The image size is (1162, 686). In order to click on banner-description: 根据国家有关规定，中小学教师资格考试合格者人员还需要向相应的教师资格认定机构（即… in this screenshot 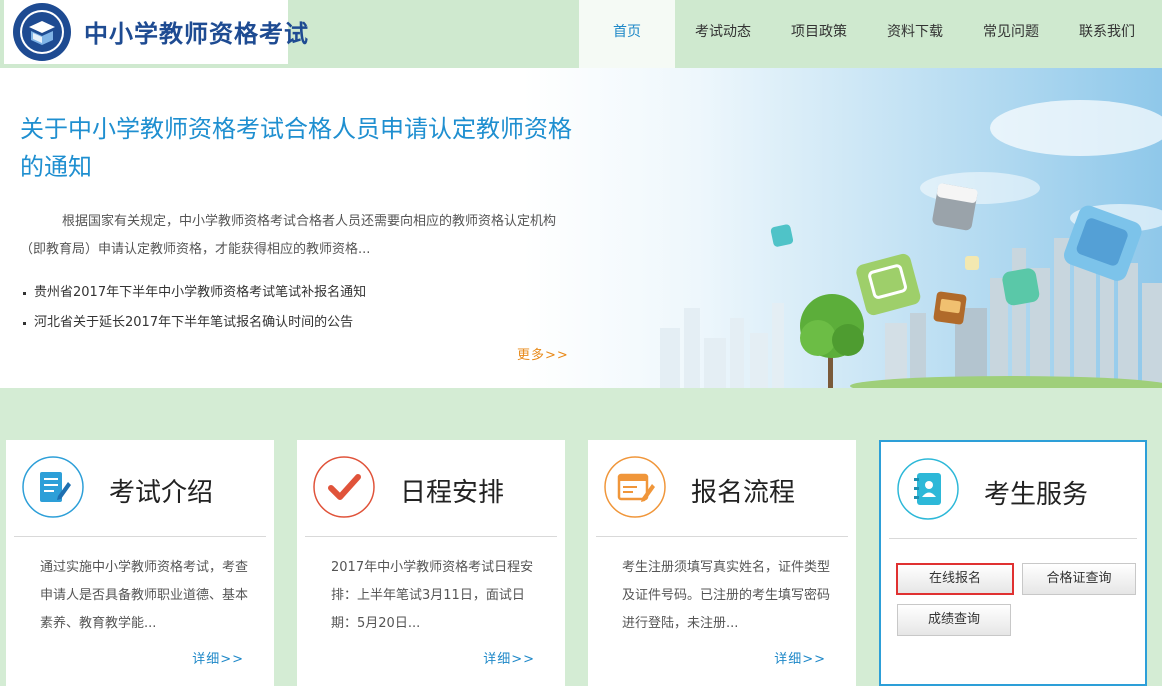, I will do `click(288, 235)`.